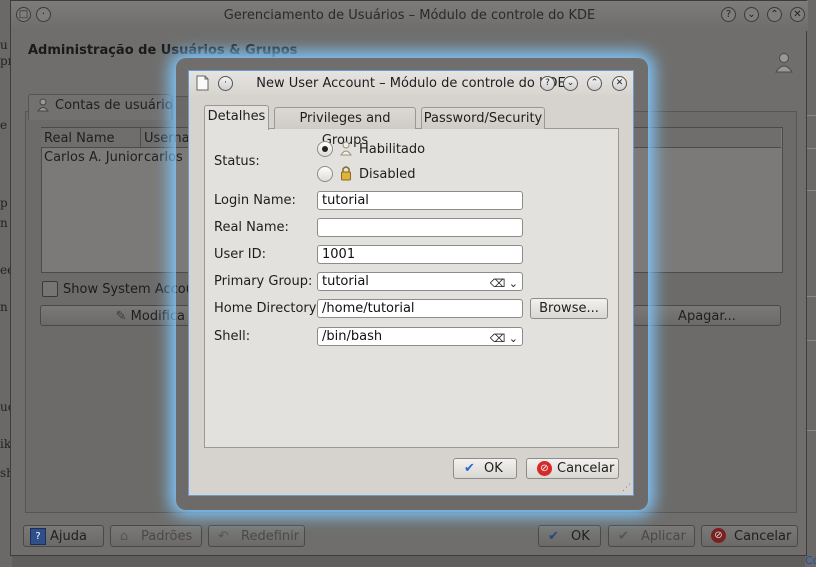 The image size is (816, 567). What do you see at coordinates (345, 127) in the screenshot?
I see `tab-privileges-groups: Privileges and Groups` at bounding box center [345, 127].